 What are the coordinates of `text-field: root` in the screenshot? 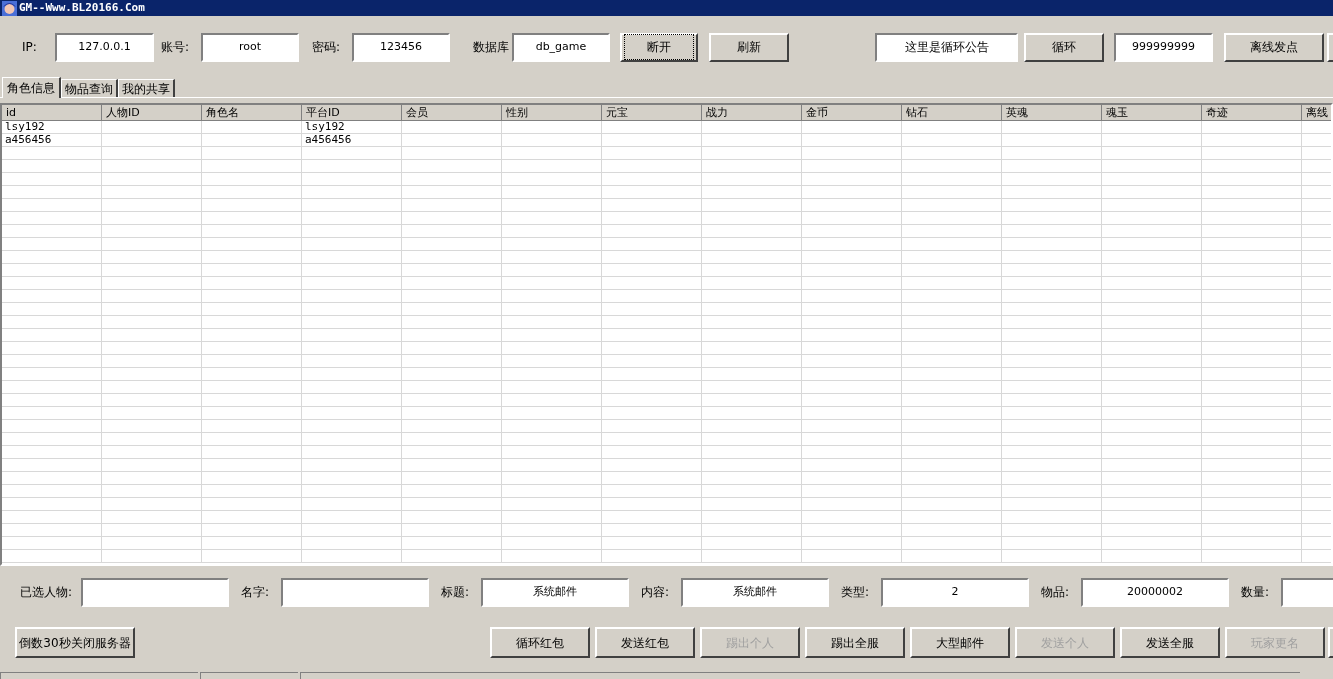 It's located at (250, 47).